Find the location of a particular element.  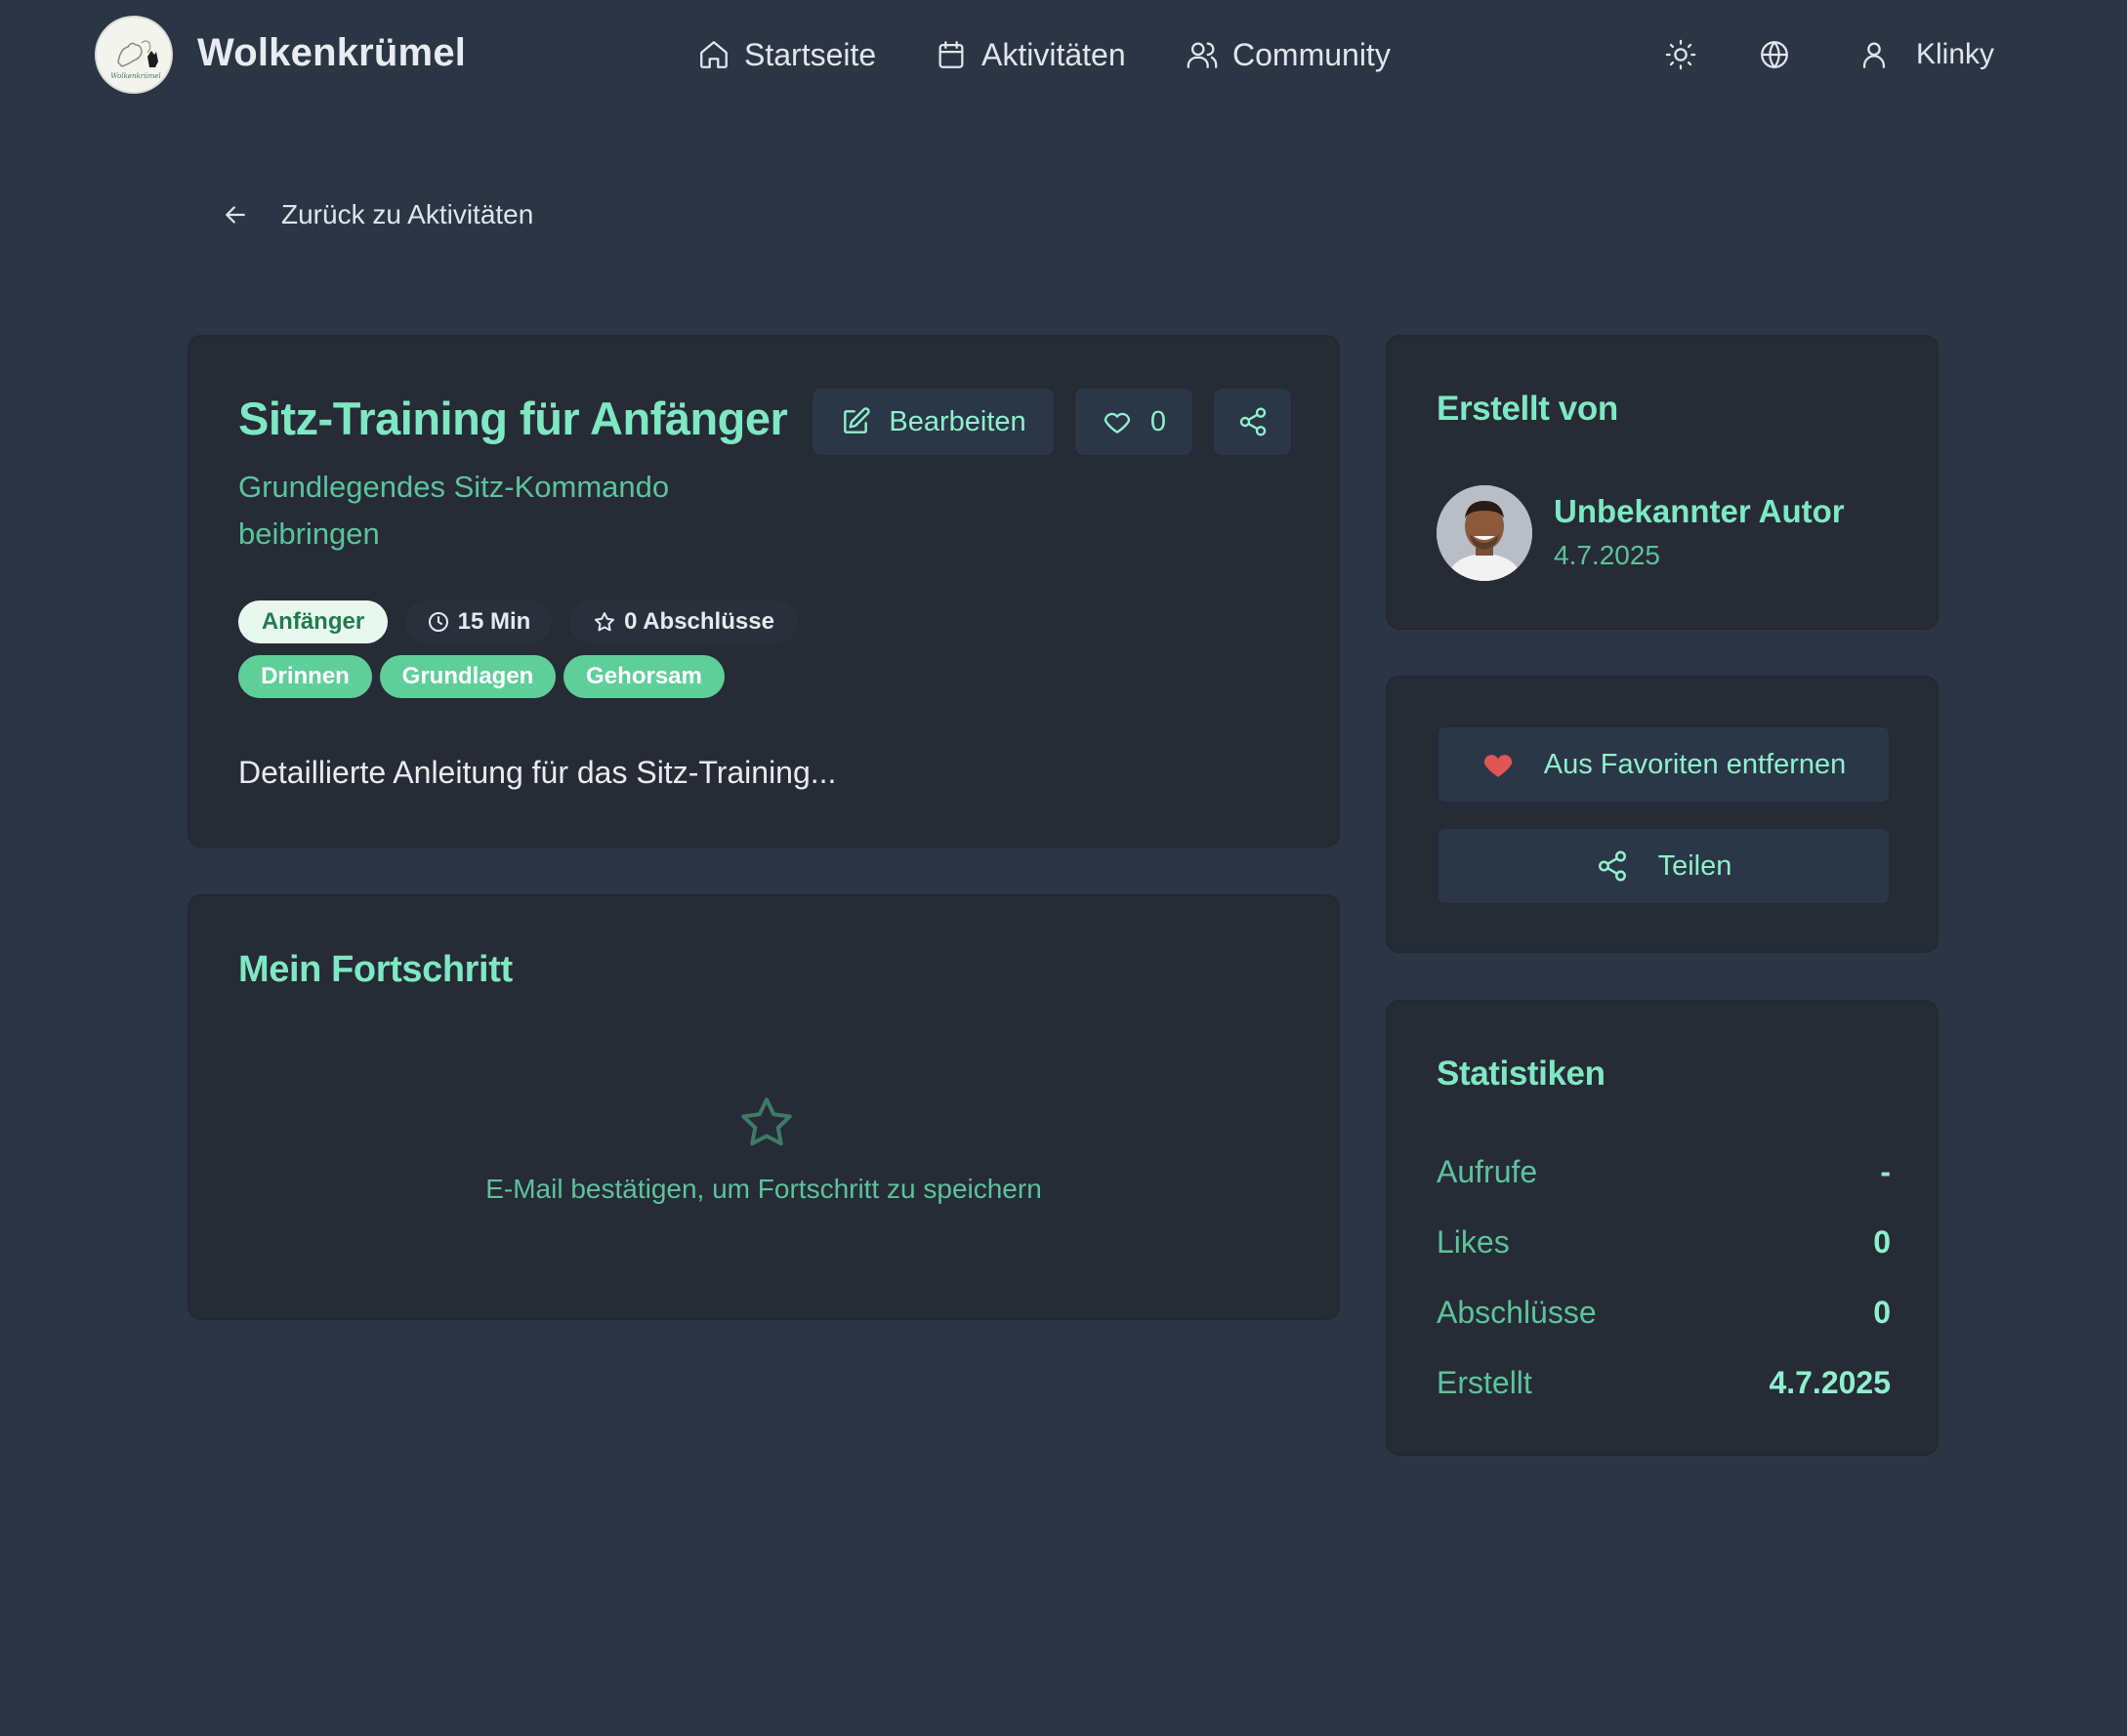

nav-community: Community is located at coordinates (1288, 55).